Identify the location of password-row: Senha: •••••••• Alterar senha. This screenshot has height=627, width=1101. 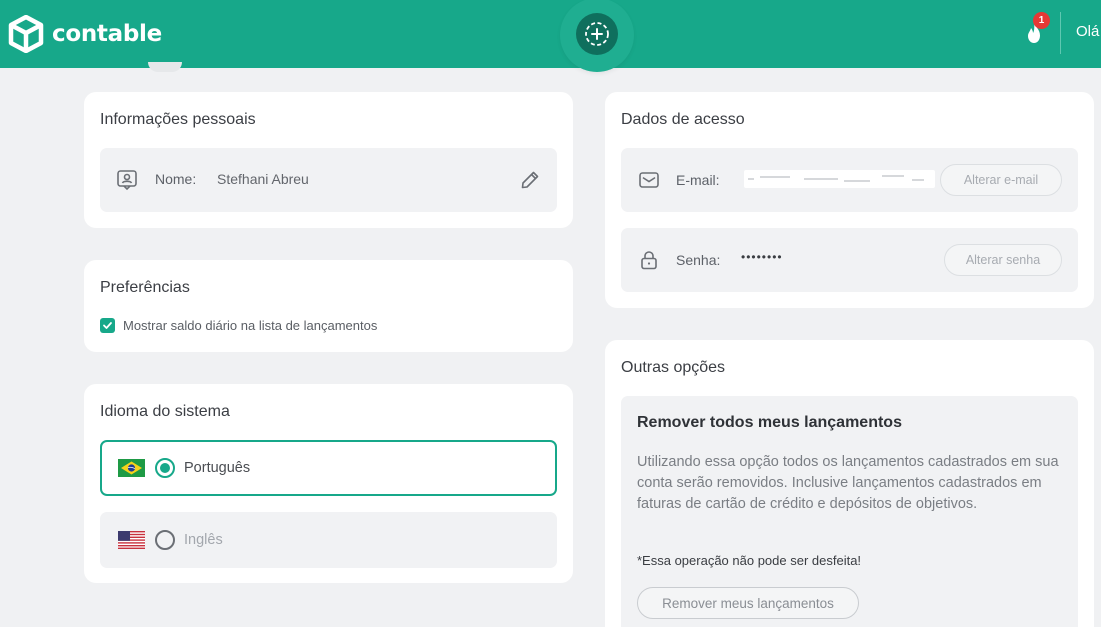
(849, 260).